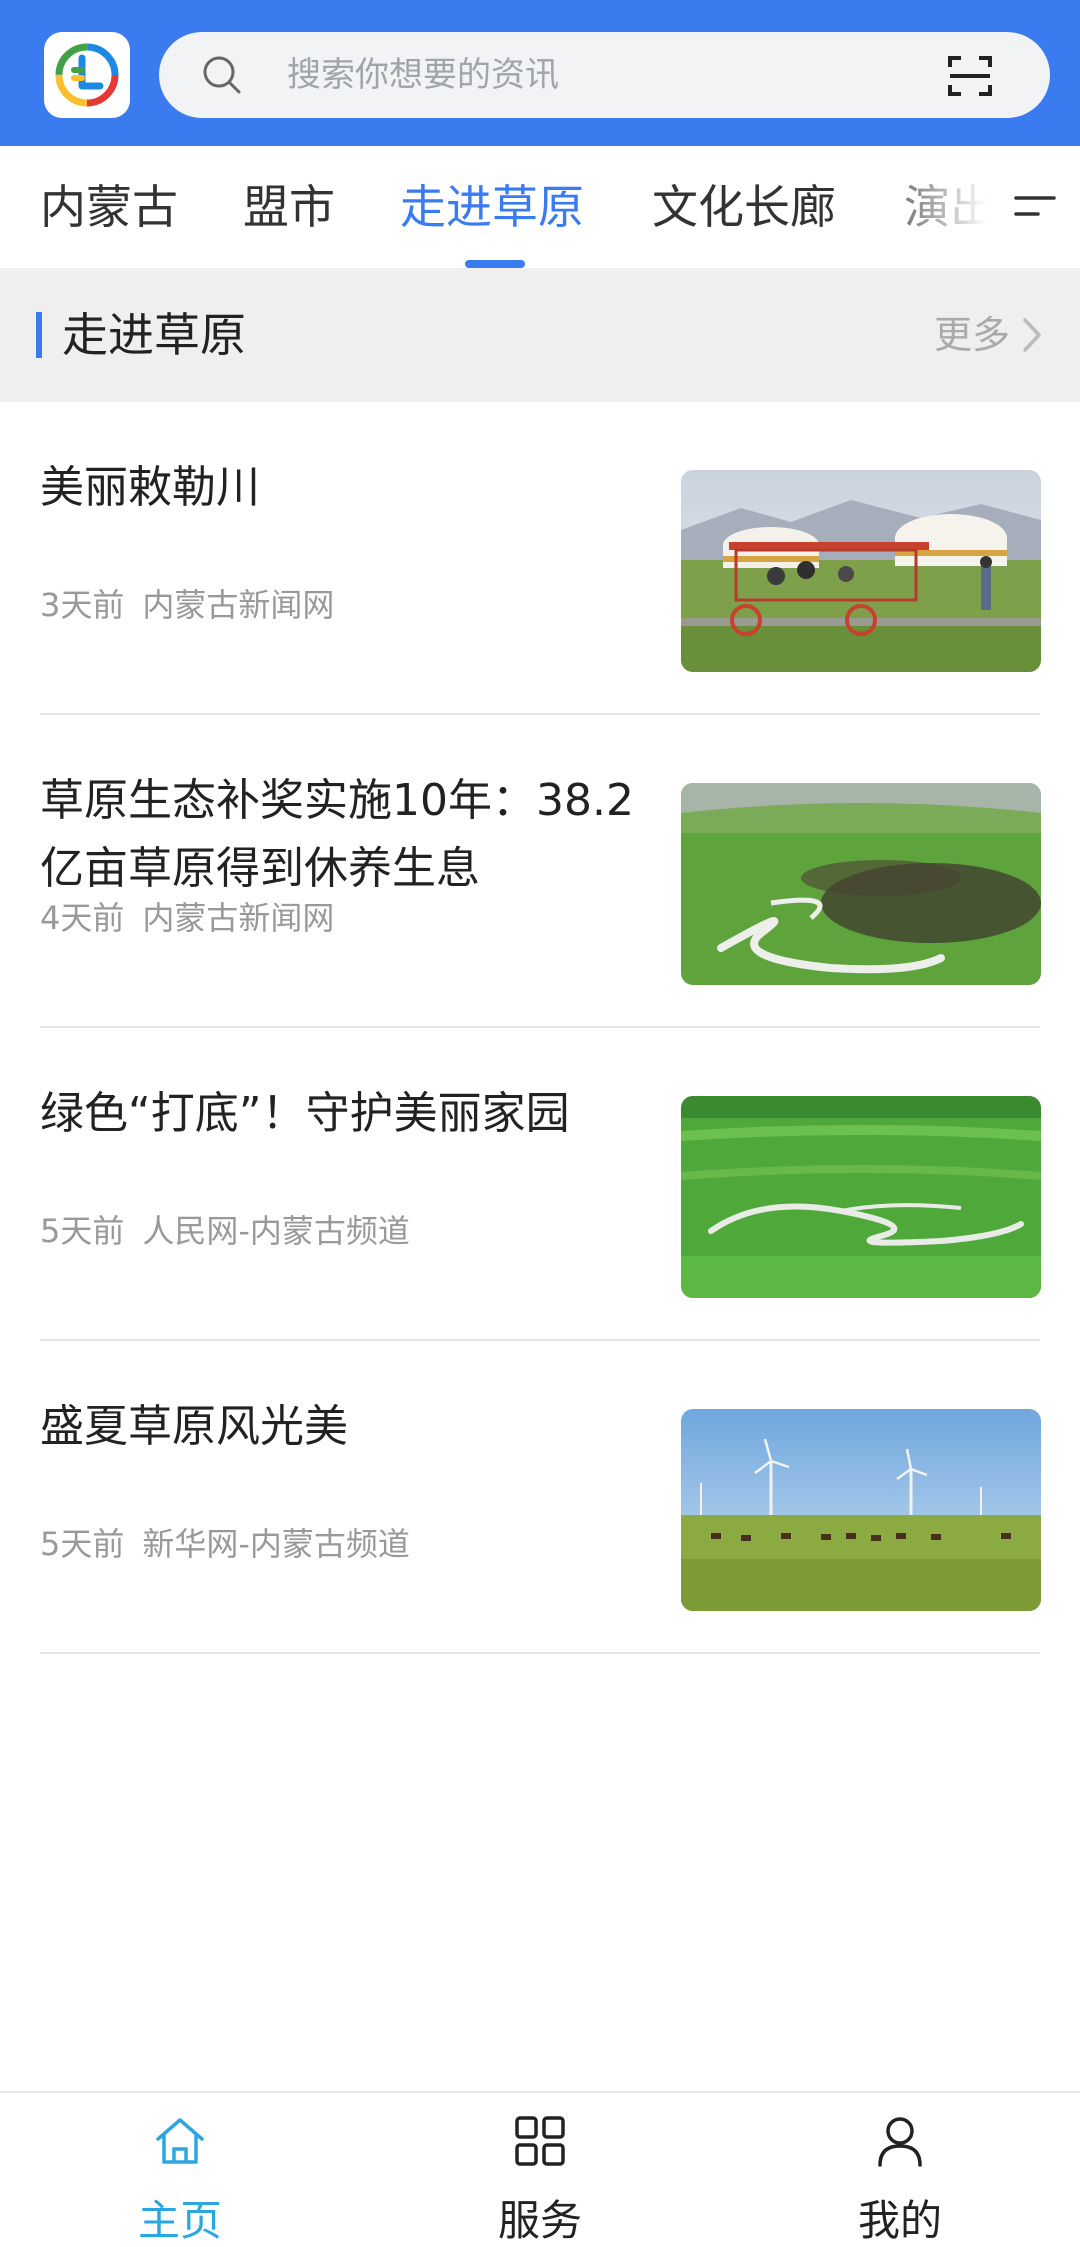 The image size is (1080, 2247). I want to click on news-item: 美丽敕勒川 3天前 内蒙古新闻网, so click(540, 558).